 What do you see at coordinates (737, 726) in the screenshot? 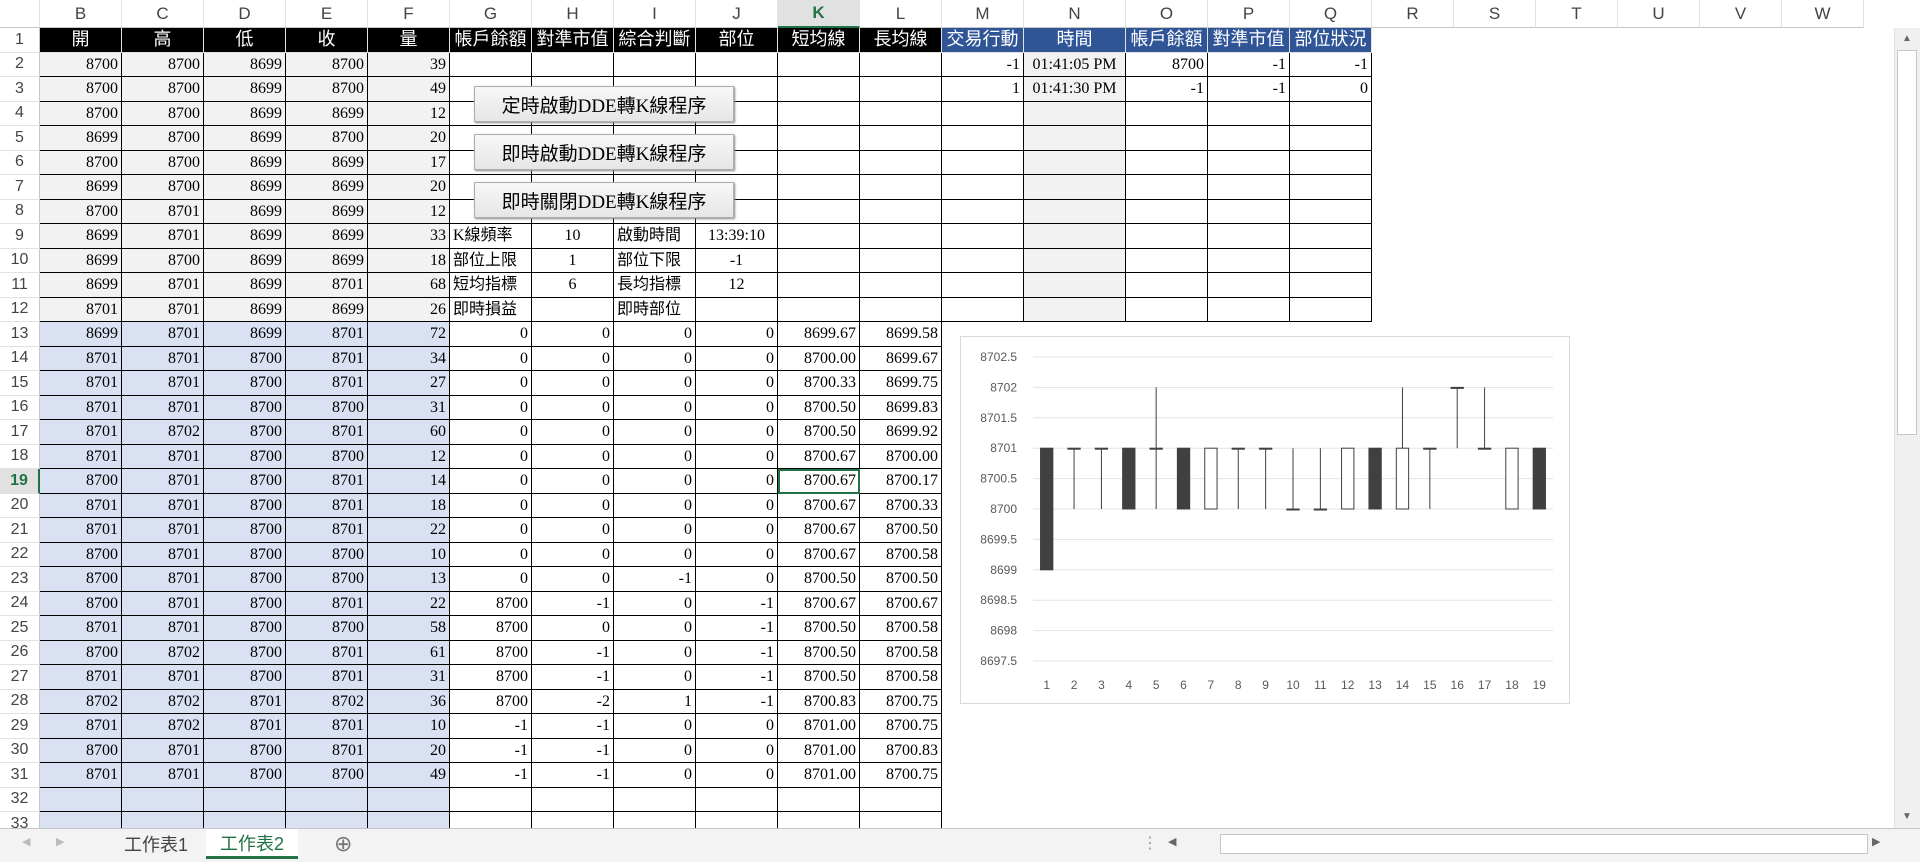
I see `cell-J29: 0` at bounding box center [737, 726].